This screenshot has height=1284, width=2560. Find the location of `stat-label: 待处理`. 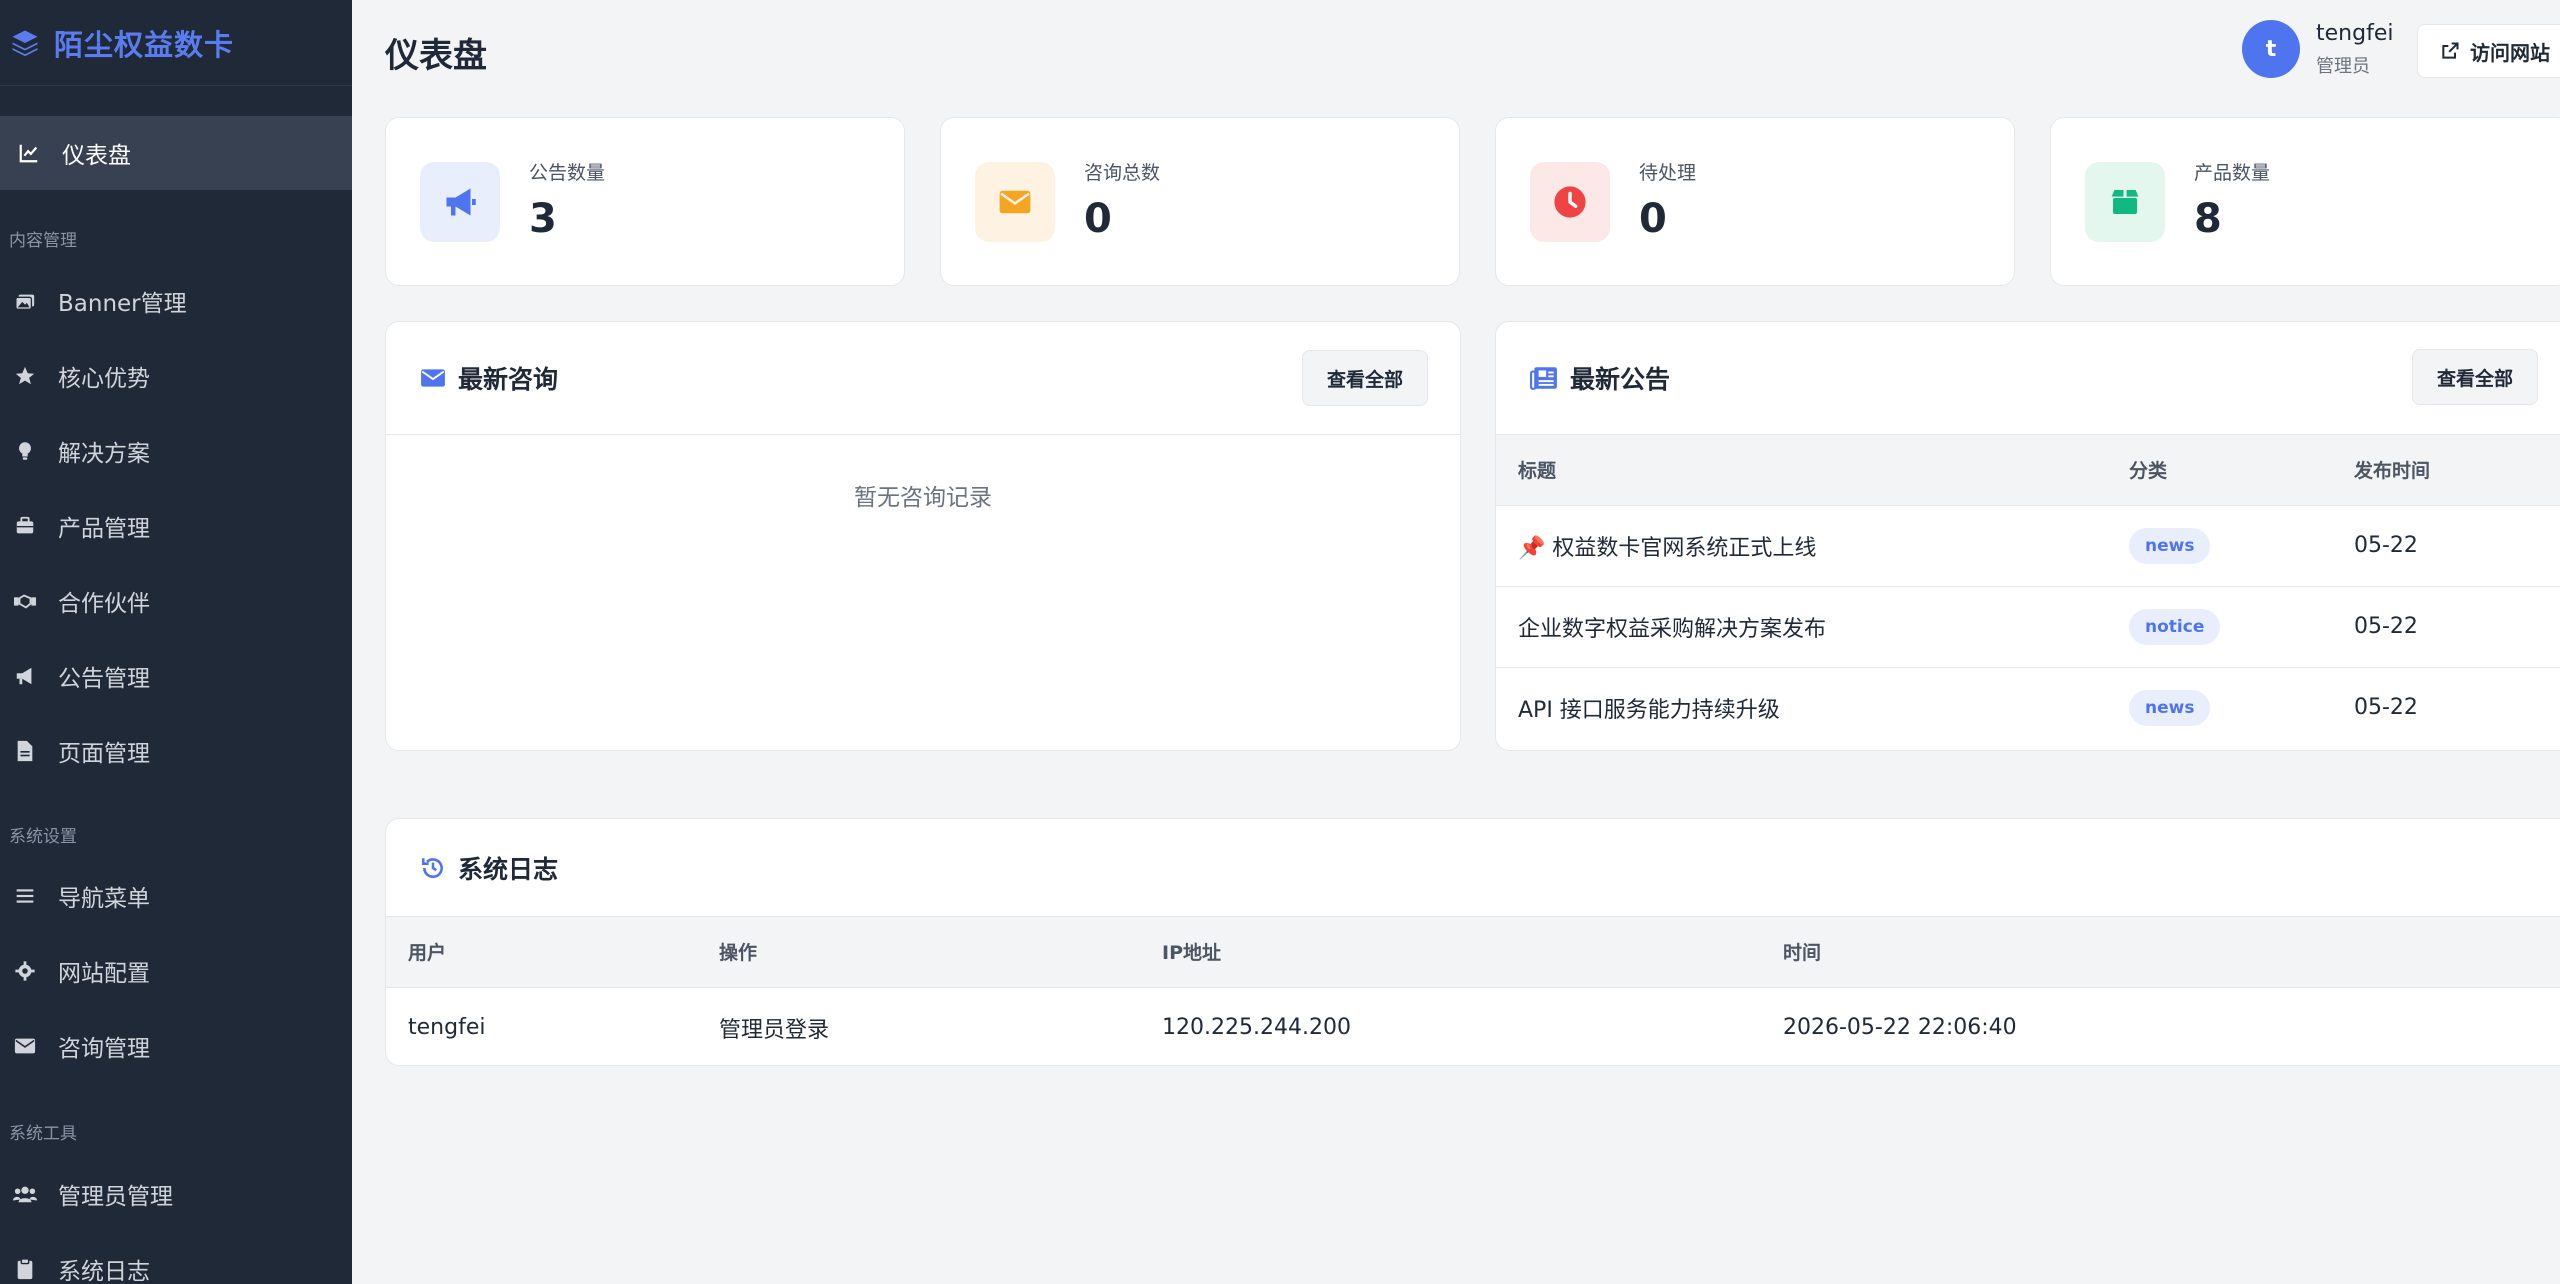

stat-label: 待处理 is located at coordinates (1668, 173).